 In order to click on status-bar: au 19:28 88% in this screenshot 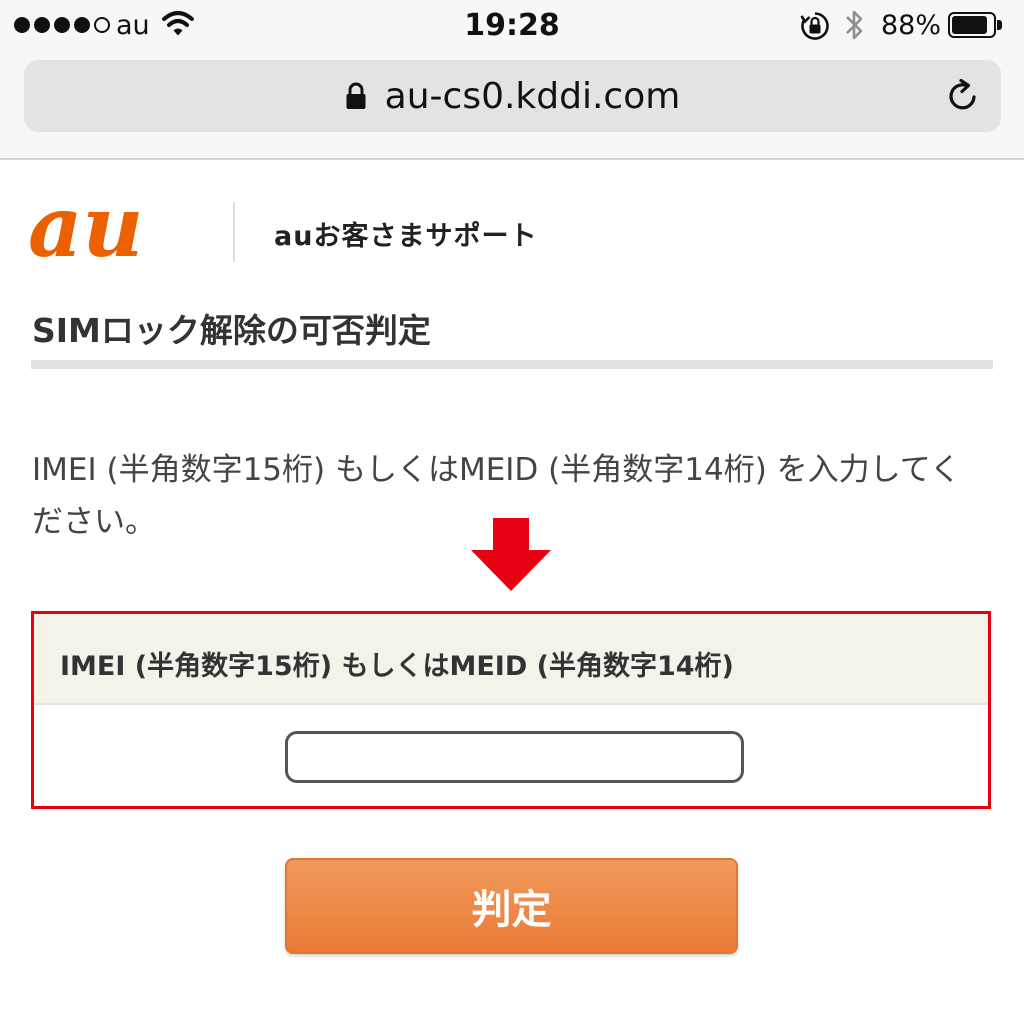, I will do `click(512, 26)`.